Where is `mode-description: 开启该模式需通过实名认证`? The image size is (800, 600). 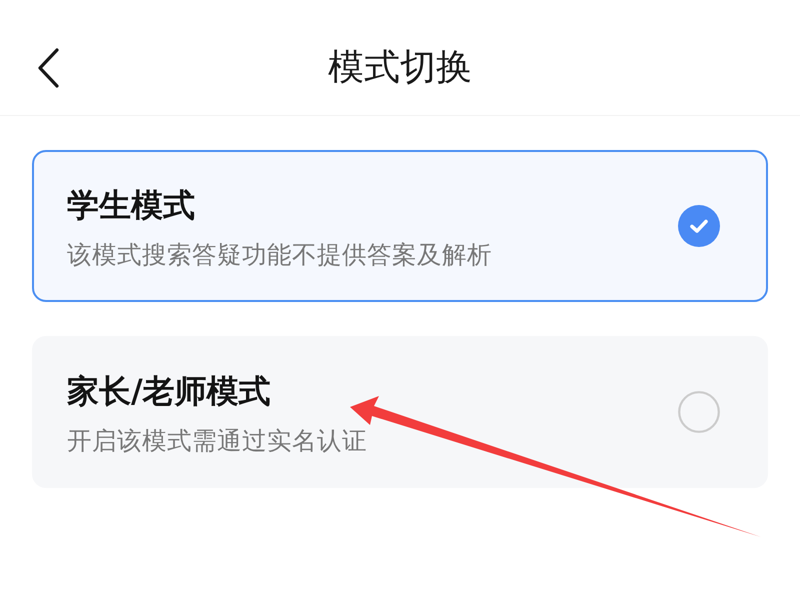
mode-description: 开启该模式需通过实名认证 is located at coordinates (217, 441).